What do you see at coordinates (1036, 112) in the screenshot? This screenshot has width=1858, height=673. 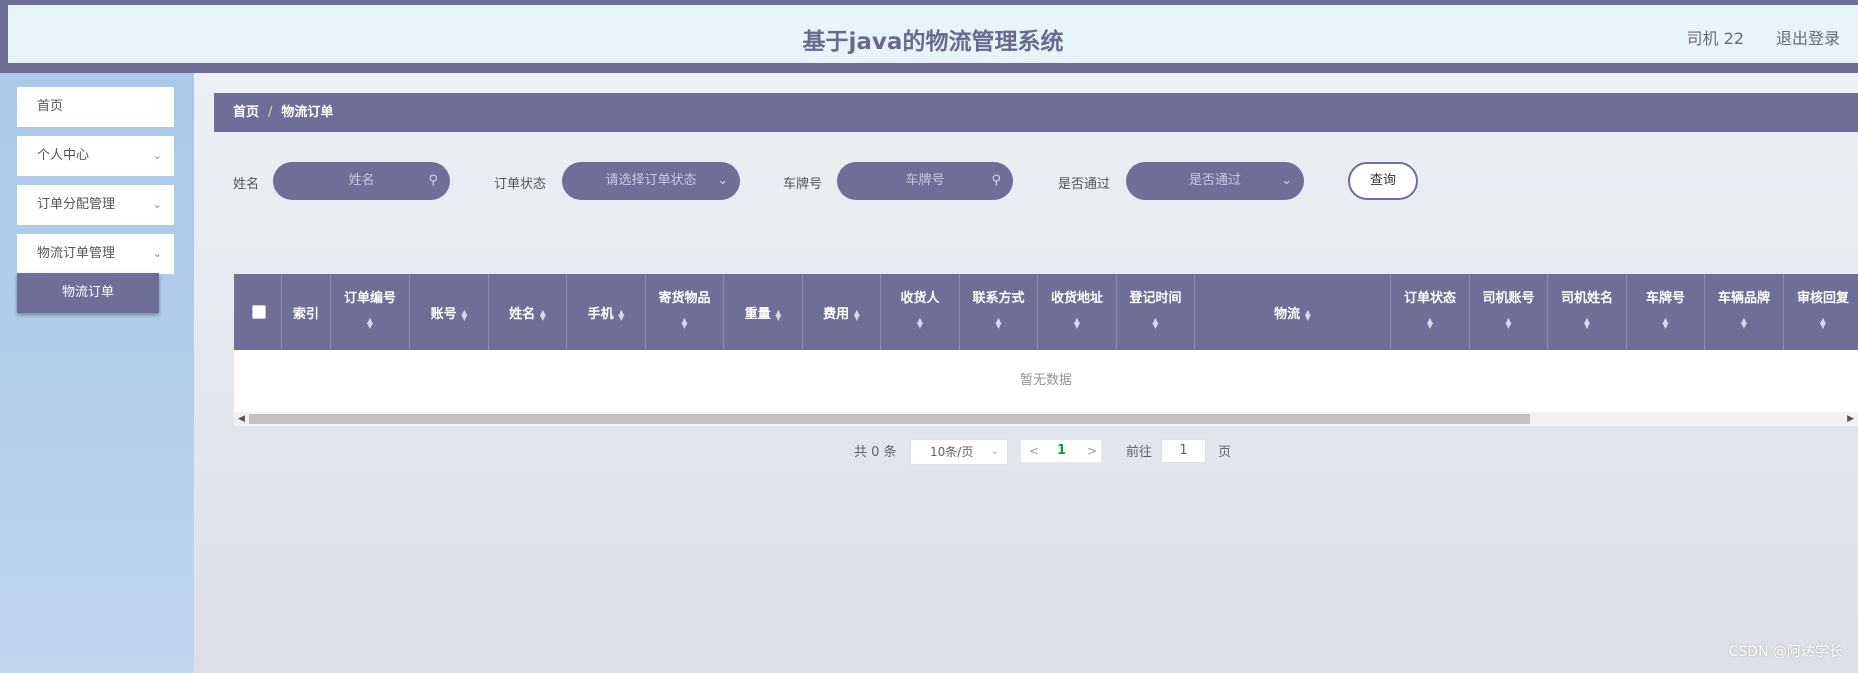 I see `breadcrumb: 首页 / 物流订单` at bounding box center [1036, 112].